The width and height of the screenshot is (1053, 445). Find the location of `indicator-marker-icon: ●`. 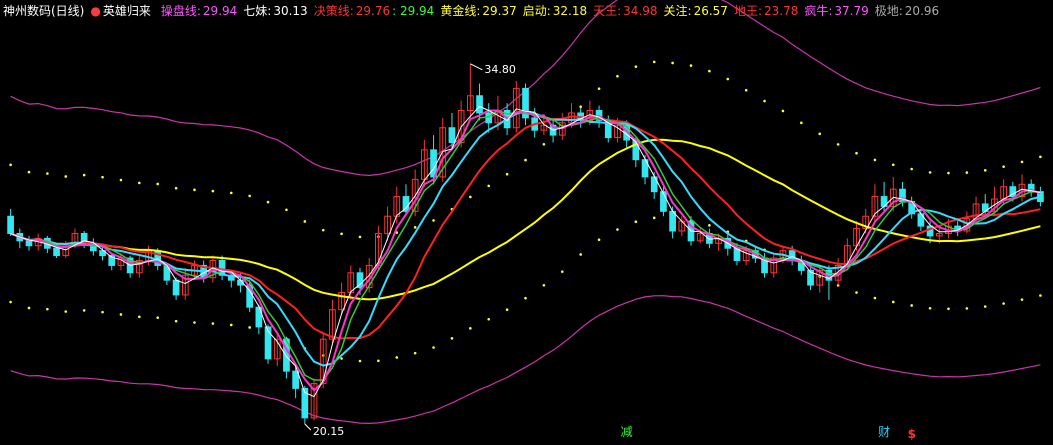

indicator-marker-icon: ● is located at coordinates (95, 11).